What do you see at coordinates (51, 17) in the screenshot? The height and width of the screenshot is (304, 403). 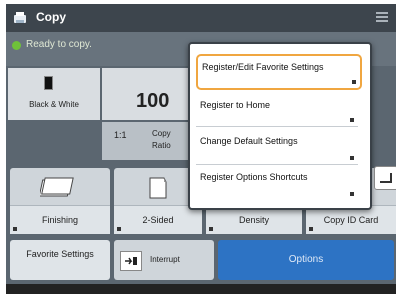 I see `app-title: Copy` at bounding box center [51, 17].